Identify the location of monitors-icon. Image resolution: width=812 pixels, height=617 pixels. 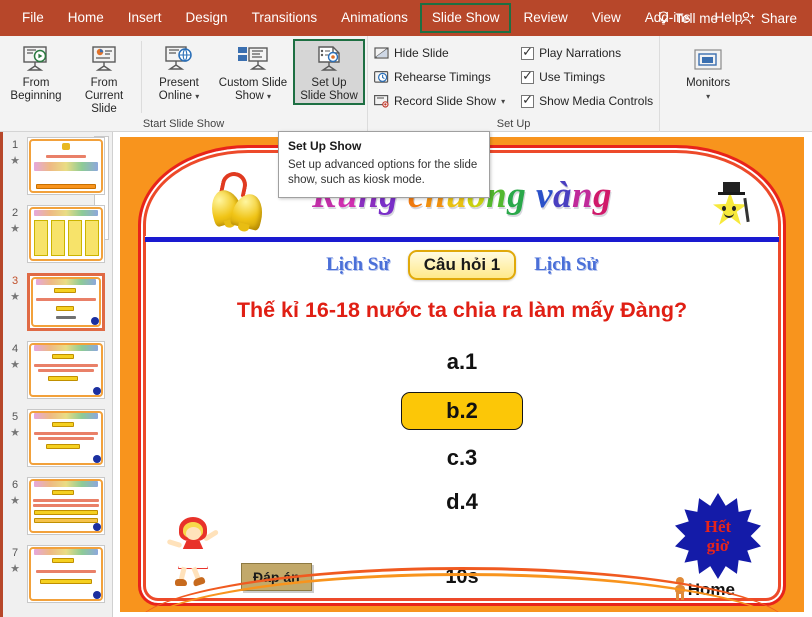
(708, 60).